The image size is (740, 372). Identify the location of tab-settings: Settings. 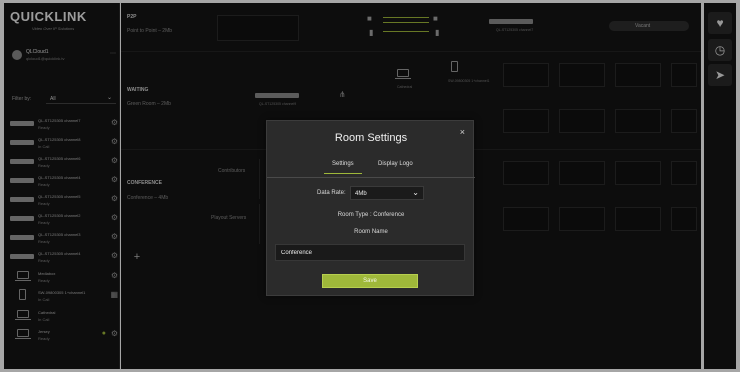
(343, 167).